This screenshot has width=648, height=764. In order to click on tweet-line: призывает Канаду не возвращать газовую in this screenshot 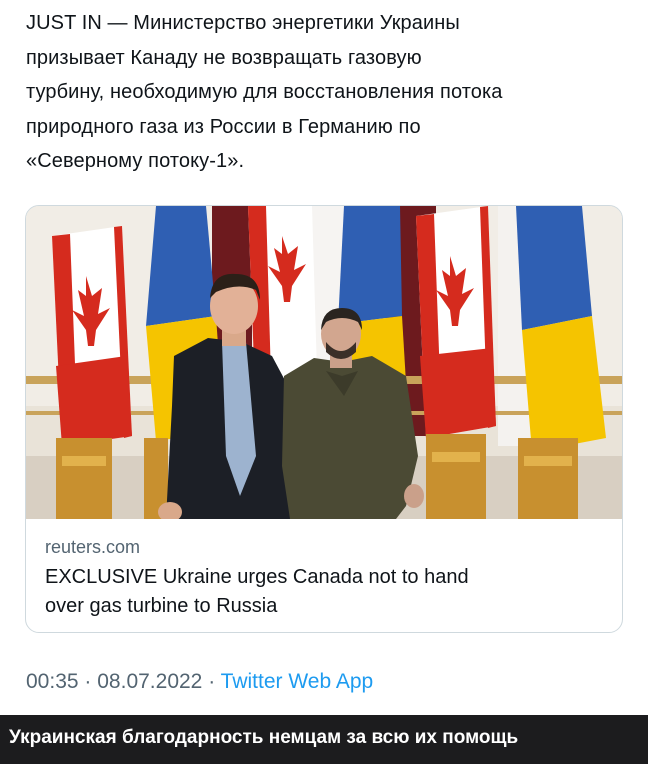, I will do `click(224, 57)`.